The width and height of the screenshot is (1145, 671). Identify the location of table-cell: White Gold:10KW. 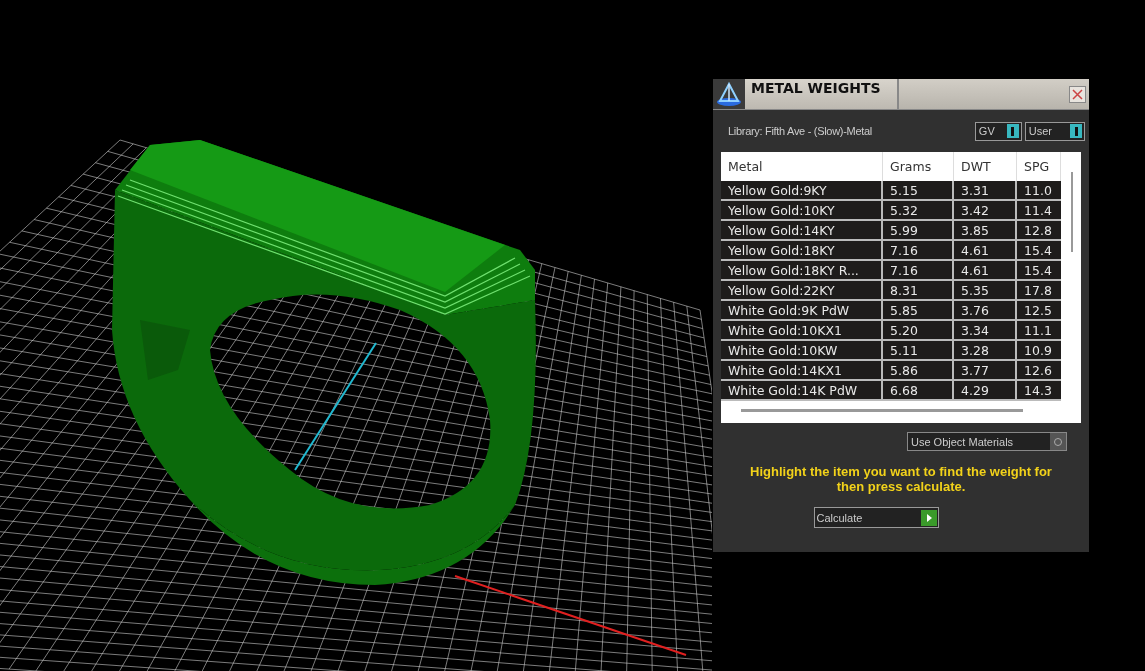
(802, 351).